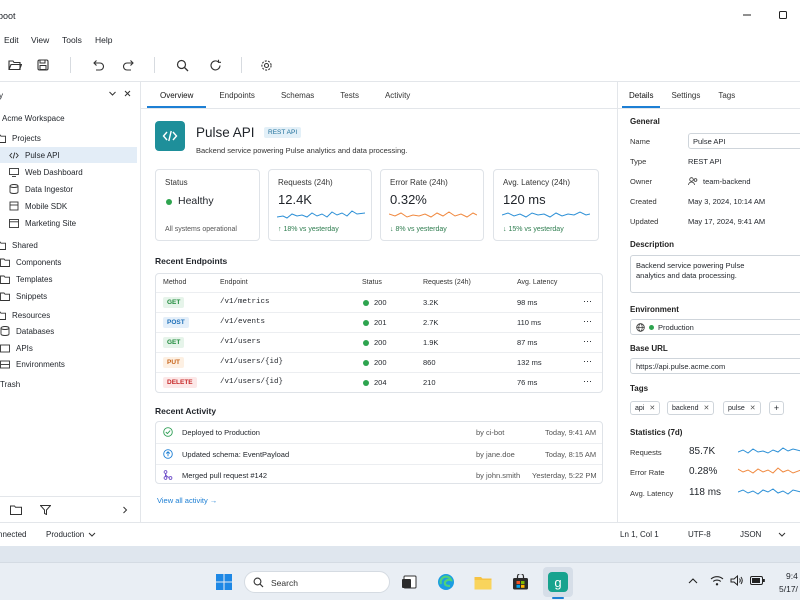 Image resolution: width=800 pixels, height=600 pixels. Describe the element at coordinates (127, 94) in the screenshot. I see `close-icon` at that location.